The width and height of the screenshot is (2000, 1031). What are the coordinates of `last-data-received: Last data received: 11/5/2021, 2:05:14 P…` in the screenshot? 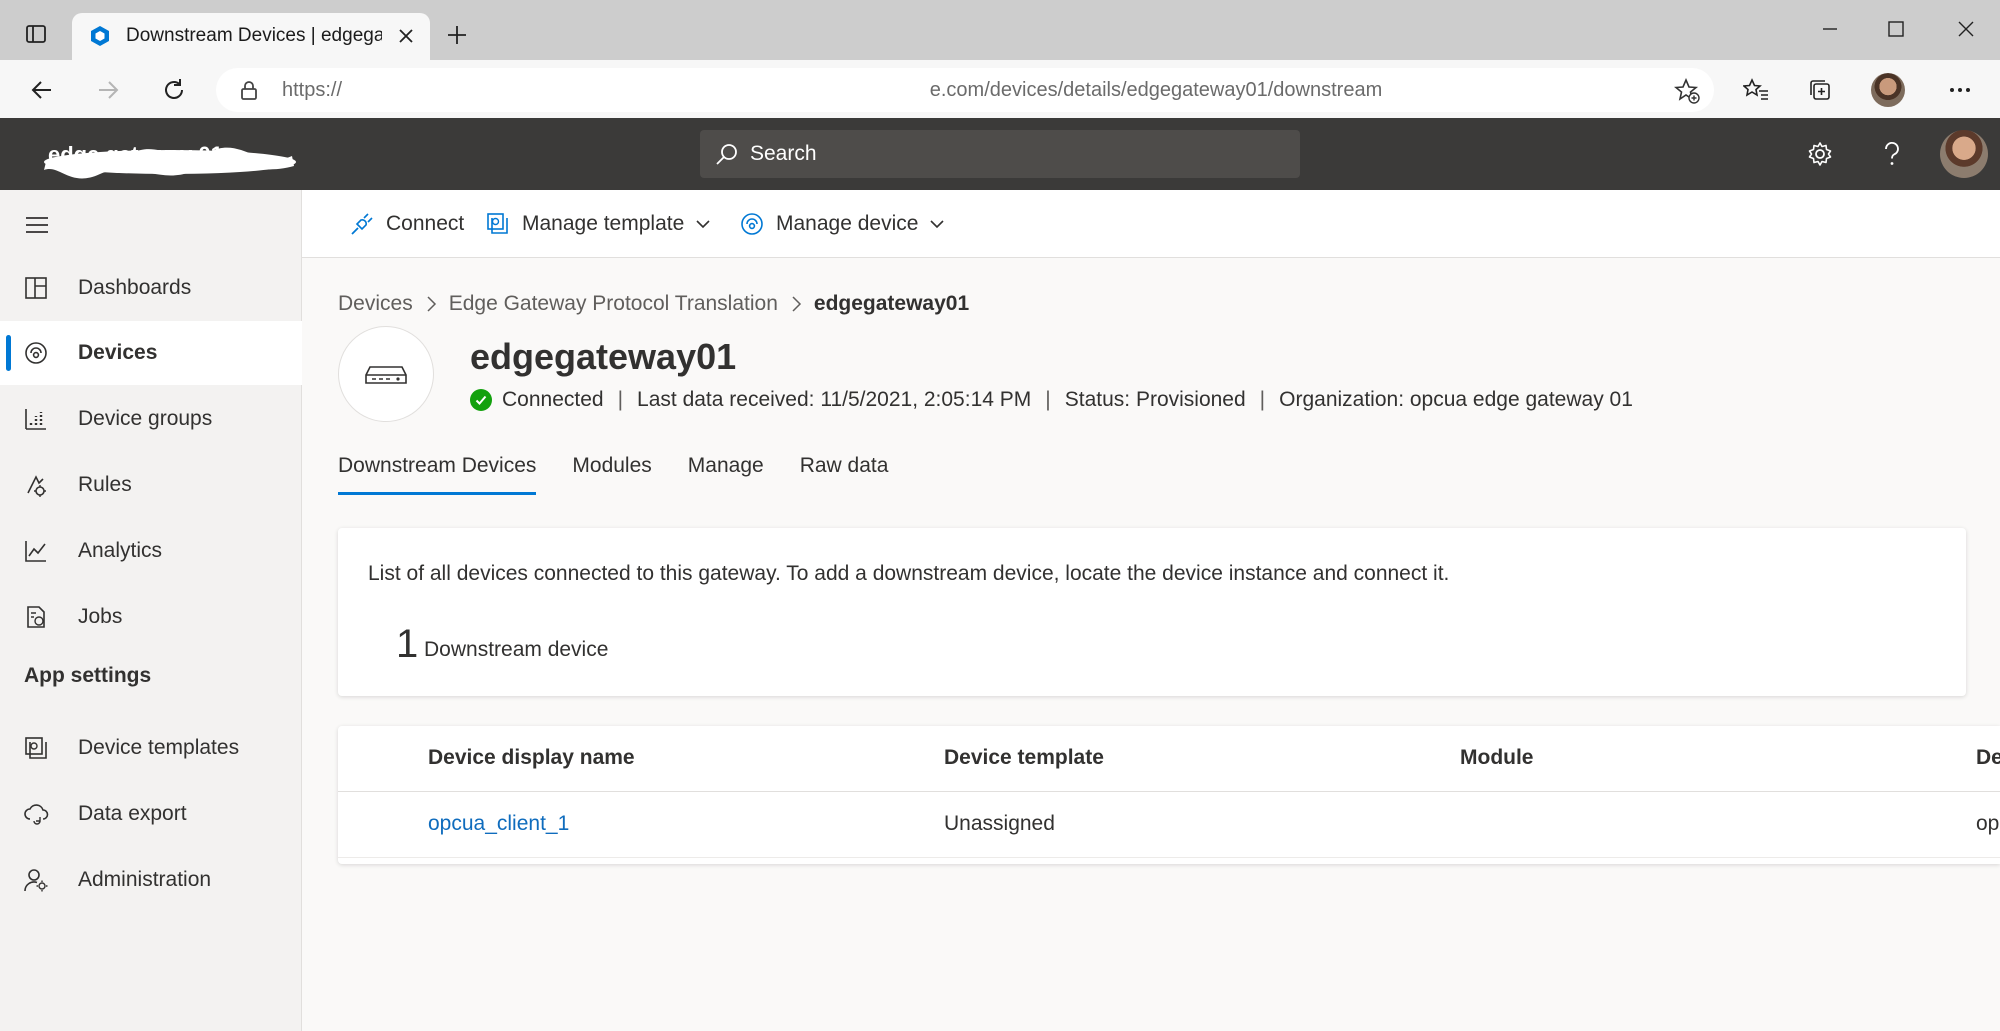 It's located at (834, 399).